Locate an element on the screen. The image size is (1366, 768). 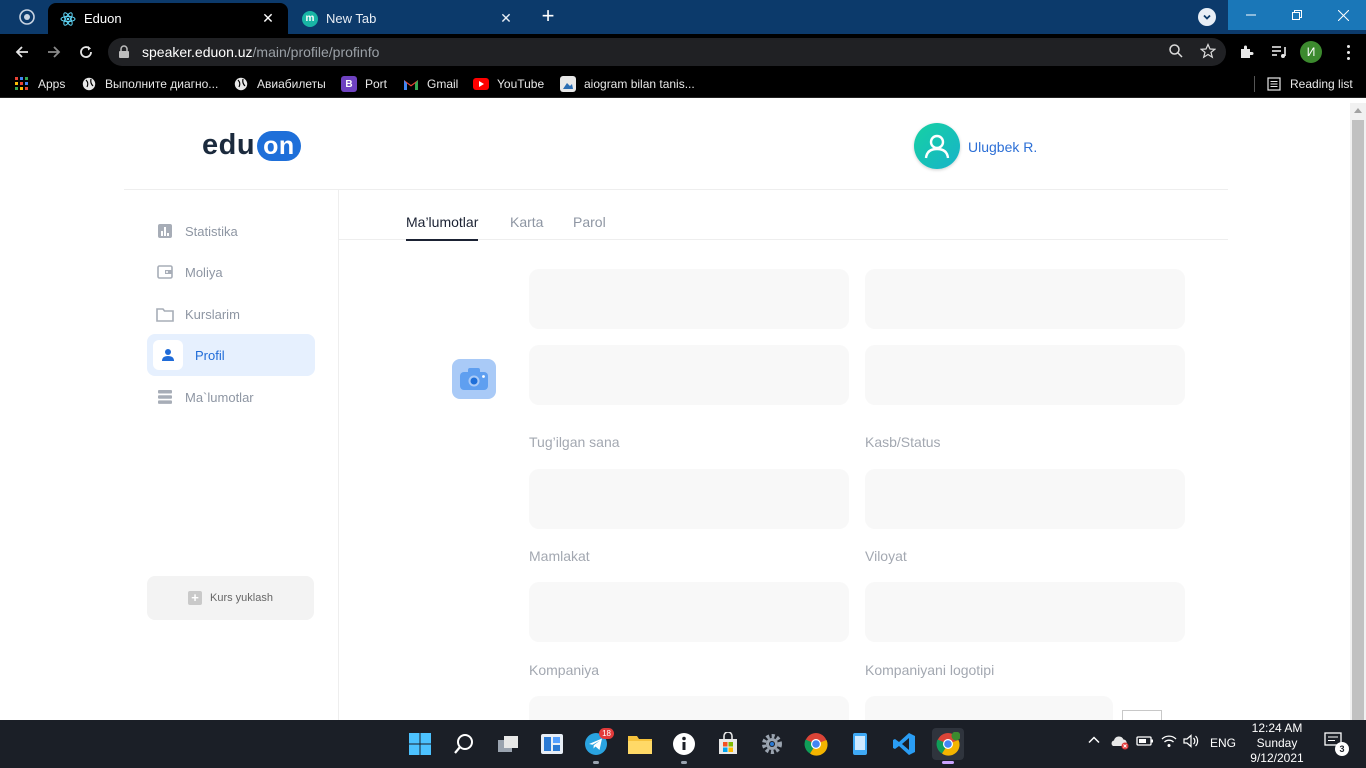
email-field is located at coordinates (689, 375).